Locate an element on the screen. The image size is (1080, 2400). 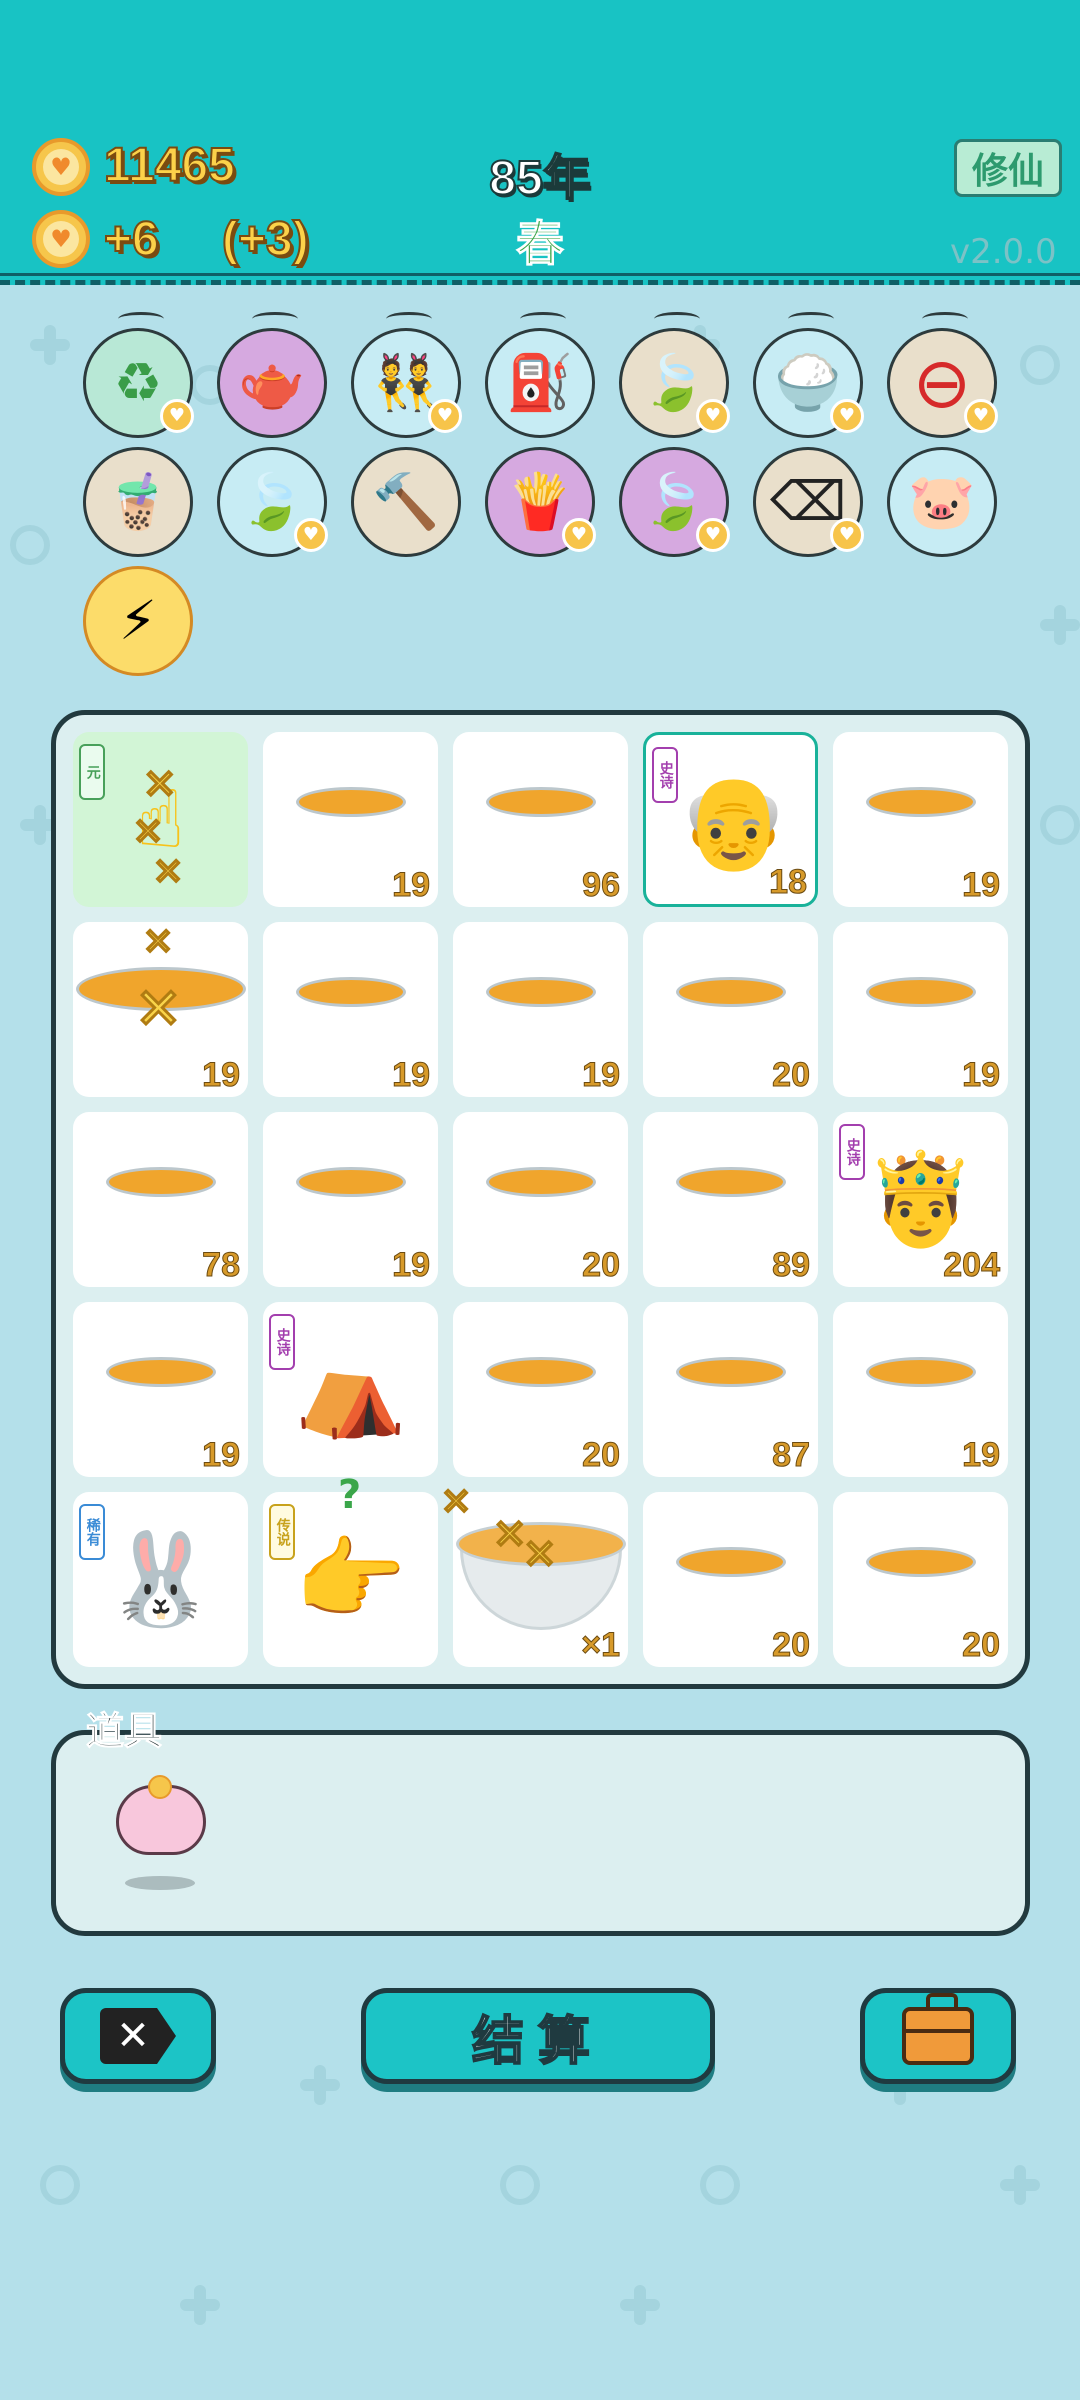
delete-button: ✕ is located at coordinates (138, 2036).